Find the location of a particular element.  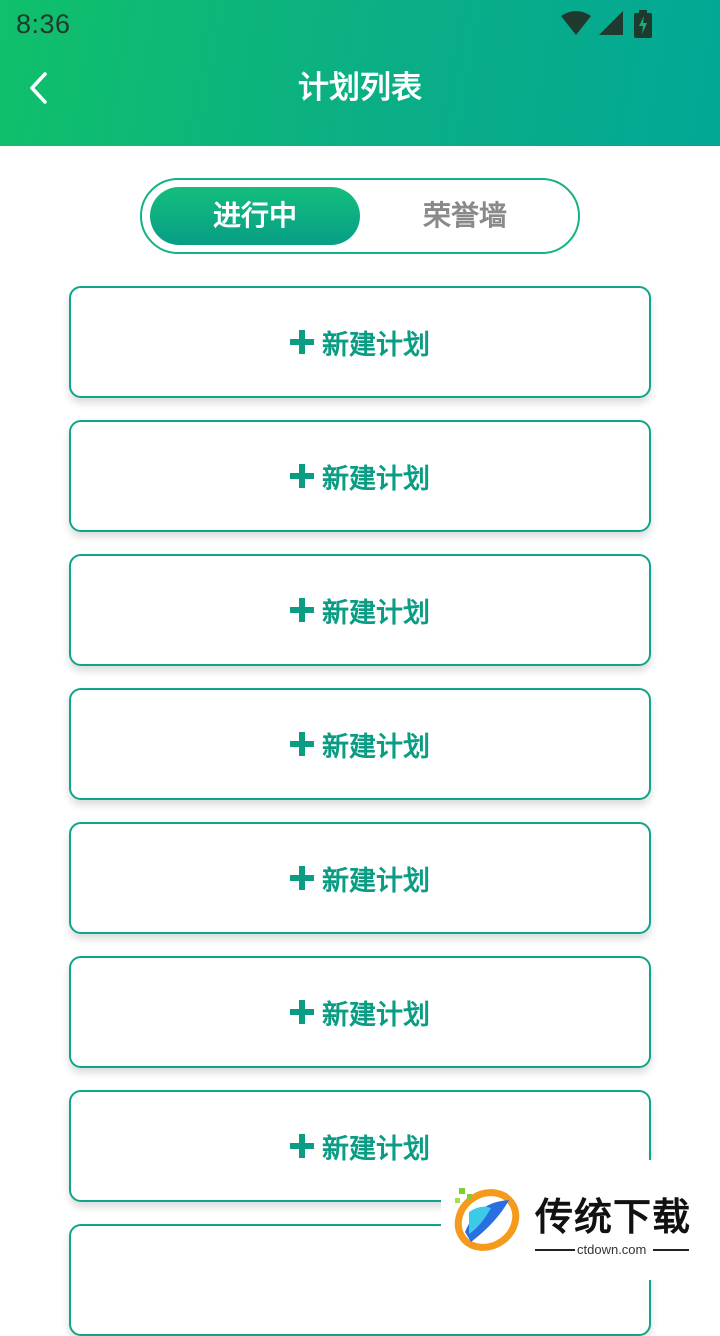

watermark-domain: ctdown.com is located at coordinates (612, 1249).